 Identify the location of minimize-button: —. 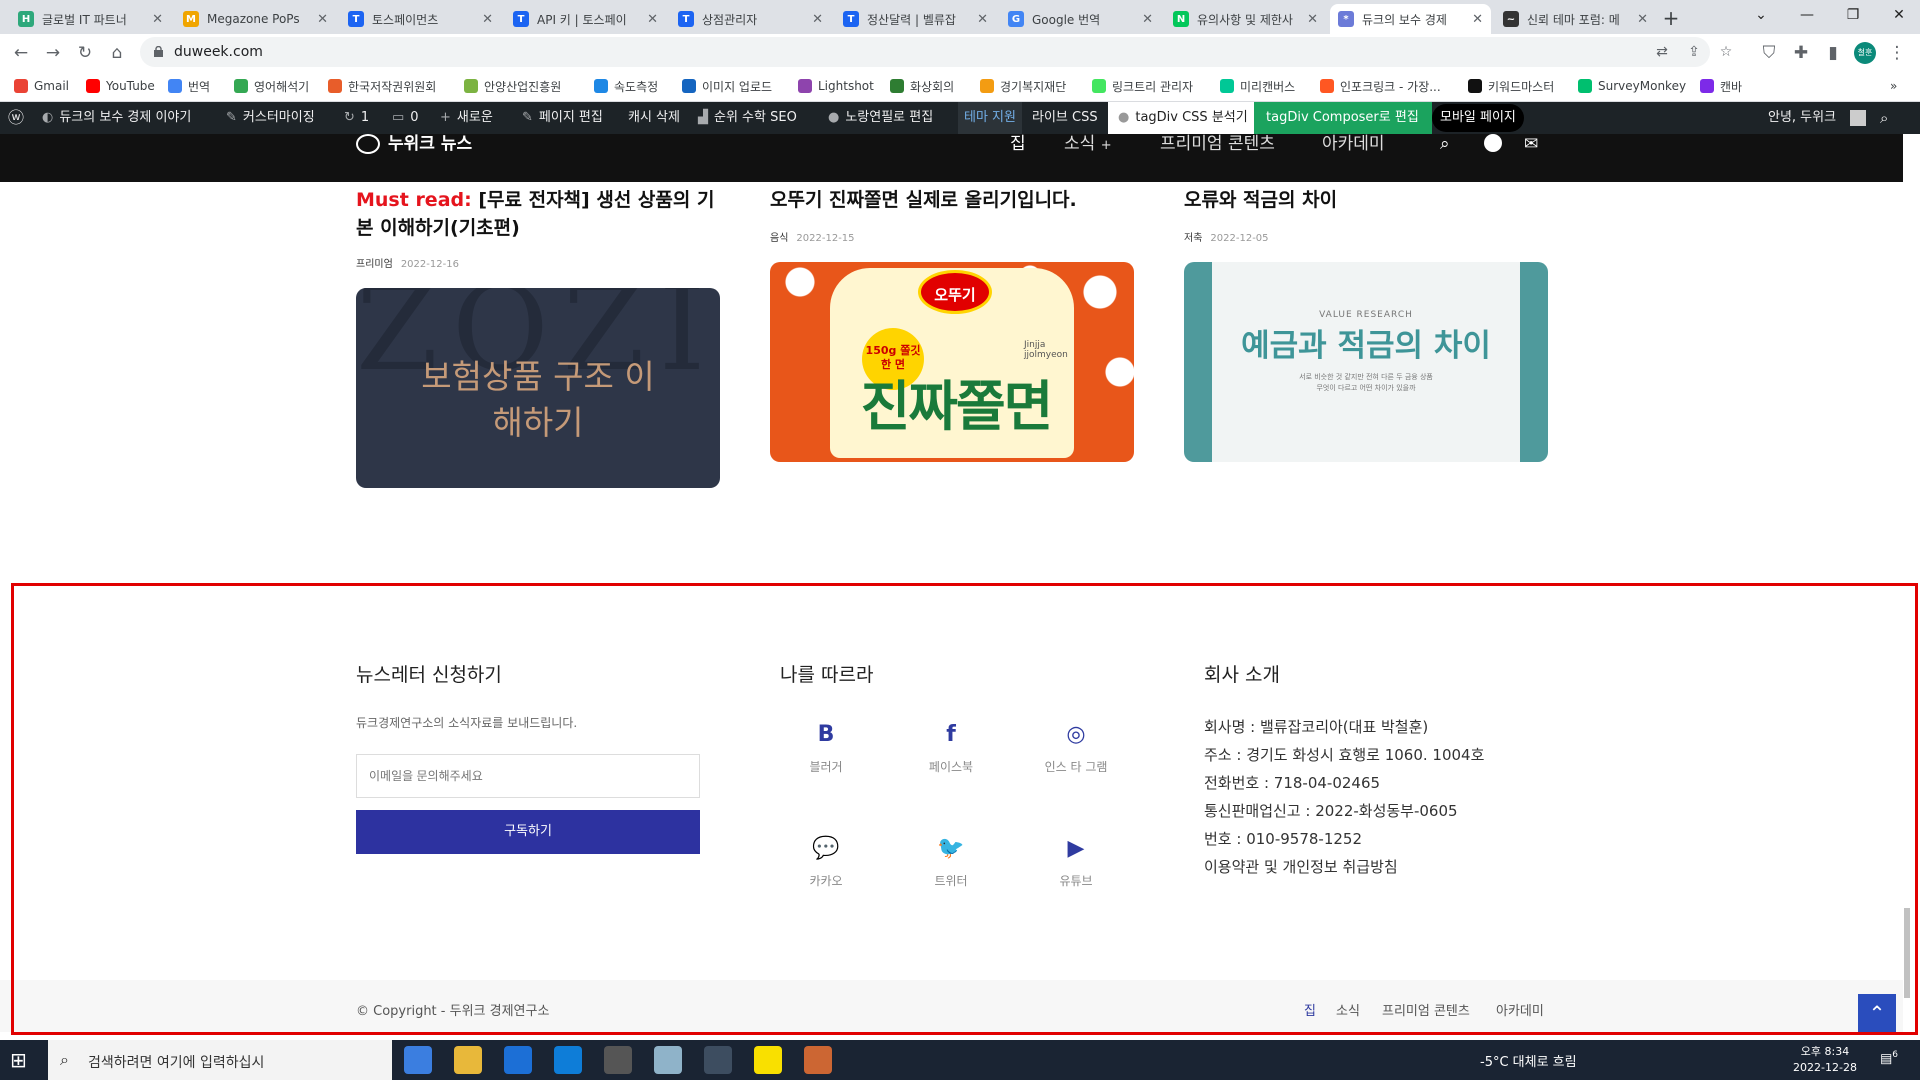
(1807, 15).